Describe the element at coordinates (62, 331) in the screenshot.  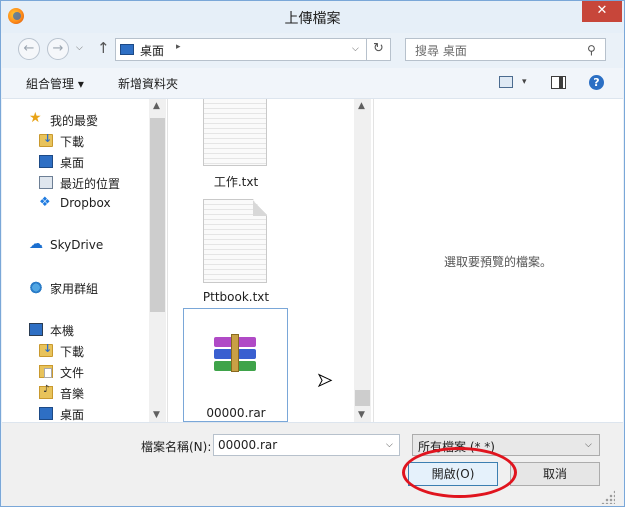
I see `nav-item-label: 本機` at that location.